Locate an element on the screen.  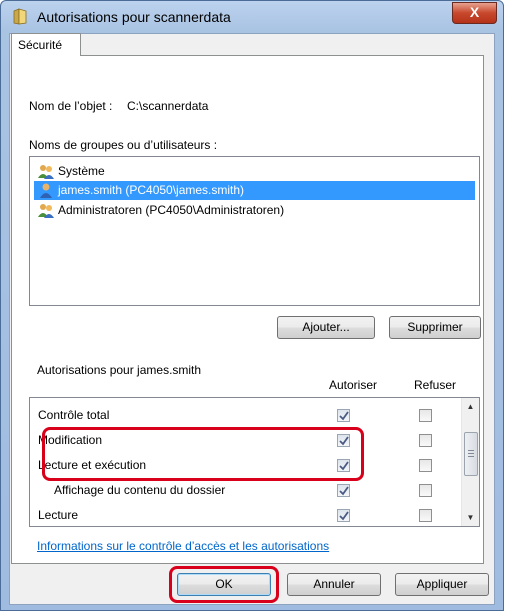
close-icon: X is located at coordinates (474, 12).